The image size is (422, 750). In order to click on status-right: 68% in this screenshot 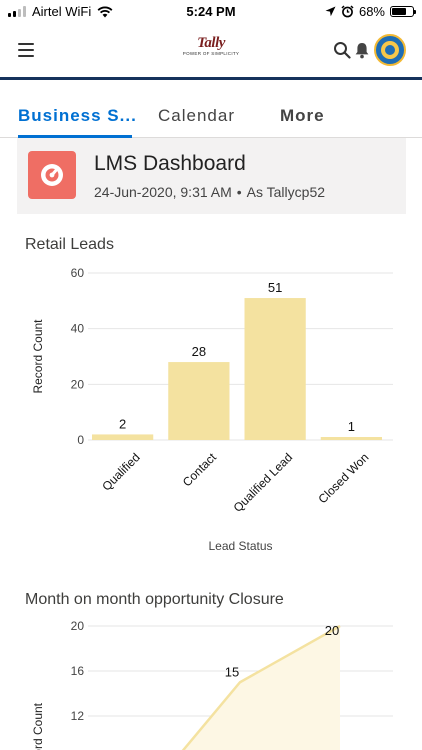, I will do `click(370, 11)`.